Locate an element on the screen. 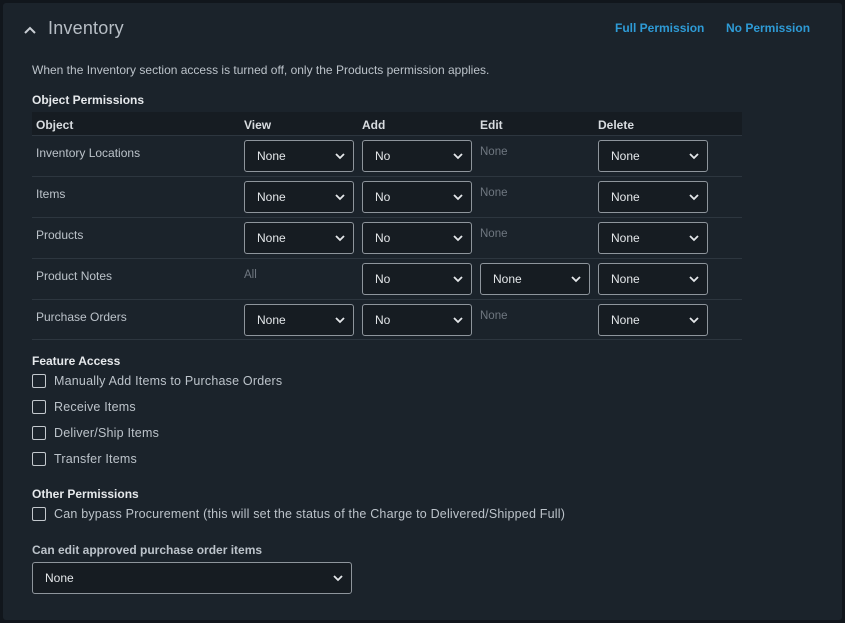 The width and height of the screenshot is (845, 623). checkbox-label: Receive Items is located at coordinates (95, 407).